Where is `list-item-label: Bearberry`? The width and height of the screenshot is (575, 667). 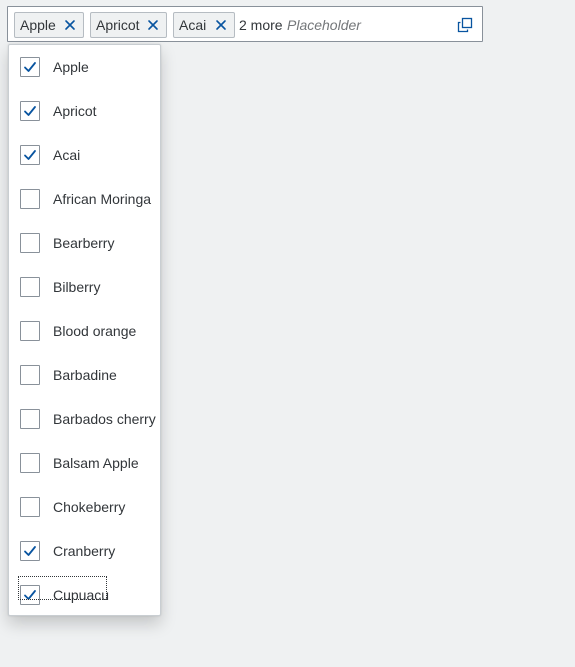
list-item-label: Bearberry is located at coordinates (84, 243).